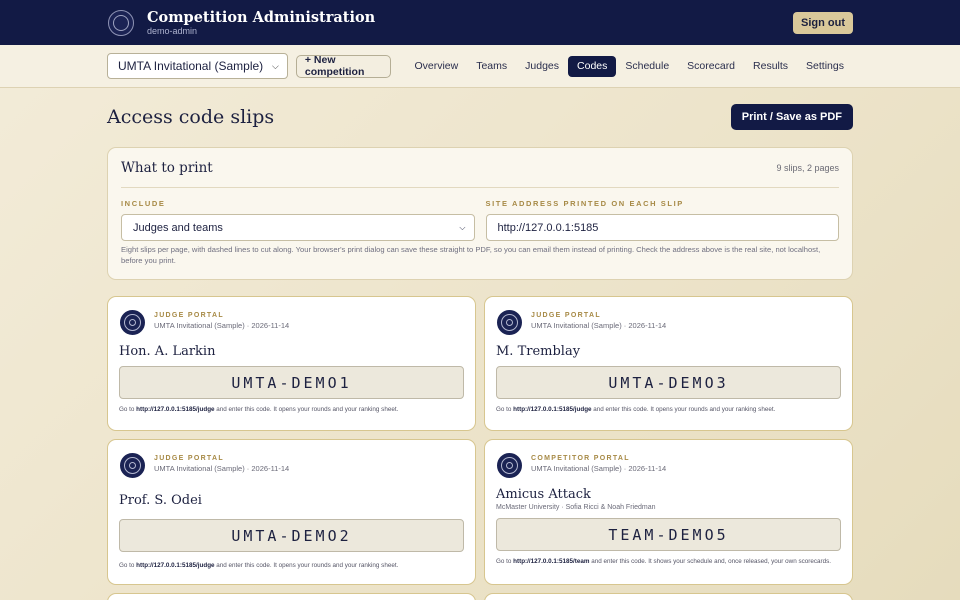 The image size is (960, 600). I want to click on brand: Competition Administration demo-admin, so click(241, 23).